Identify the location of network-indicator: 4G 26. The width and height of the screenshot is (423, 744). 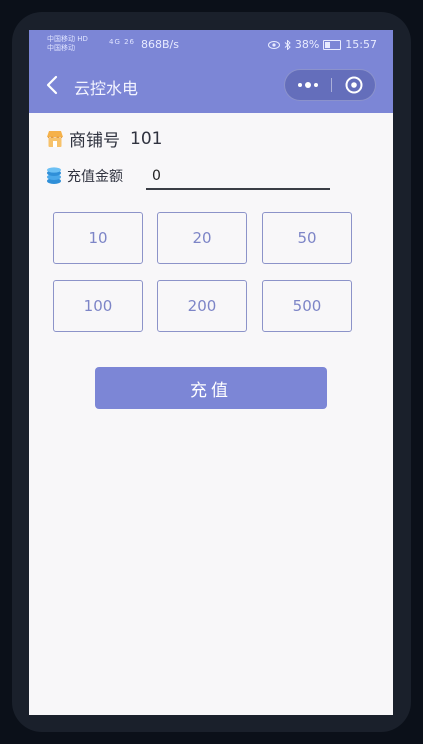
(122, 42).